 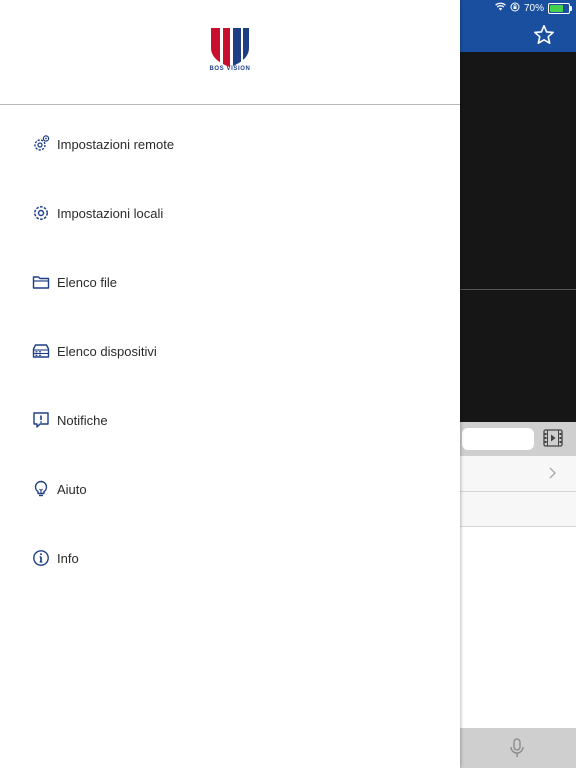 What do you see at coordinates (230, 282) in the screenshot?
I see `menu-item-elenco-file: Elenco file` at bounding box center [230, 282].